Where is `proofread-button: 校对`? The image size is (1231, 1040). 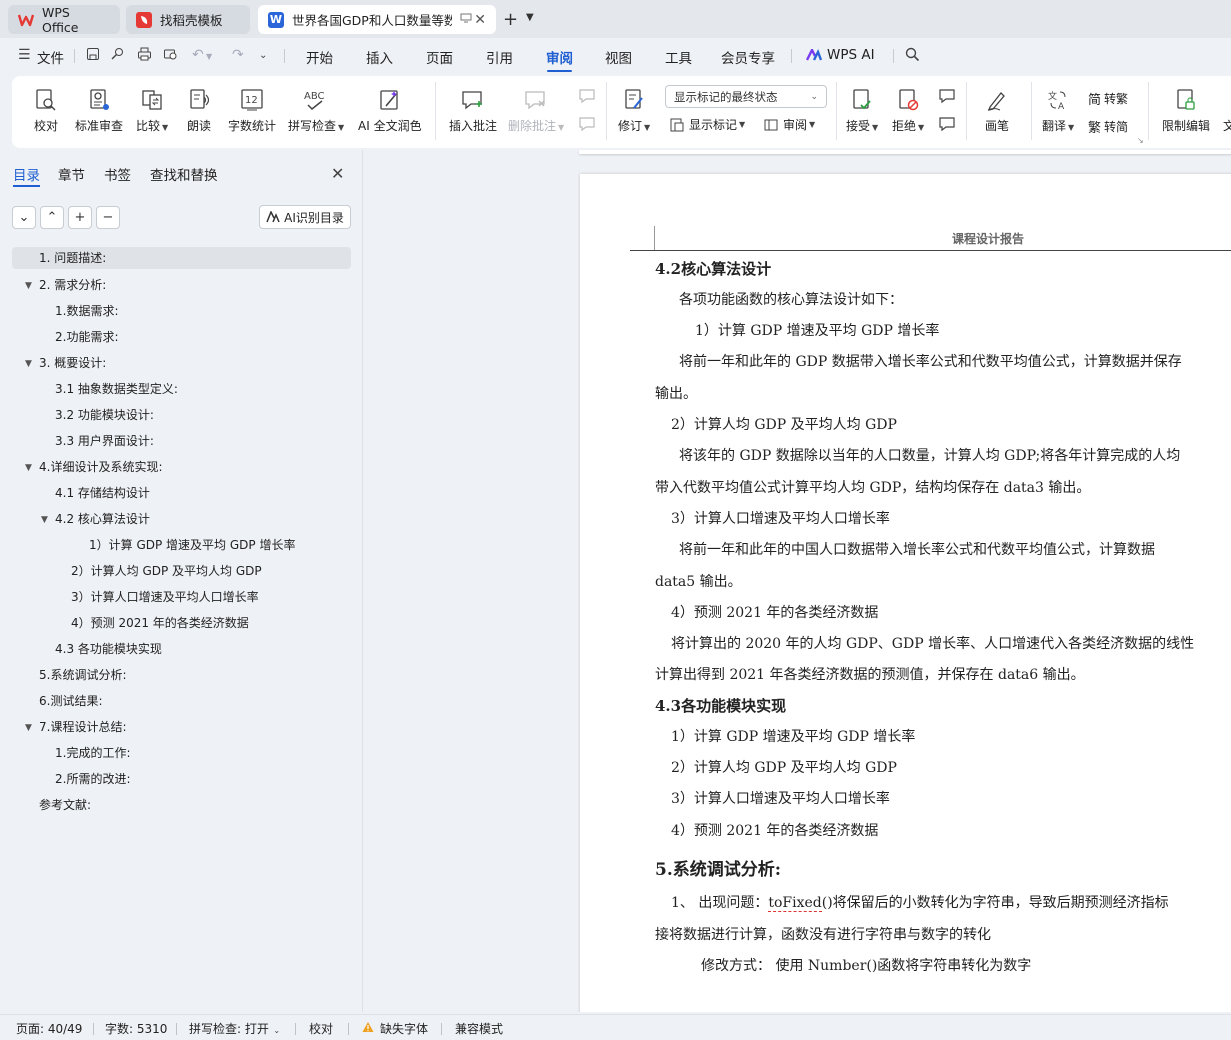
proofread-button: 校对 is located at coordinates (46, 110).